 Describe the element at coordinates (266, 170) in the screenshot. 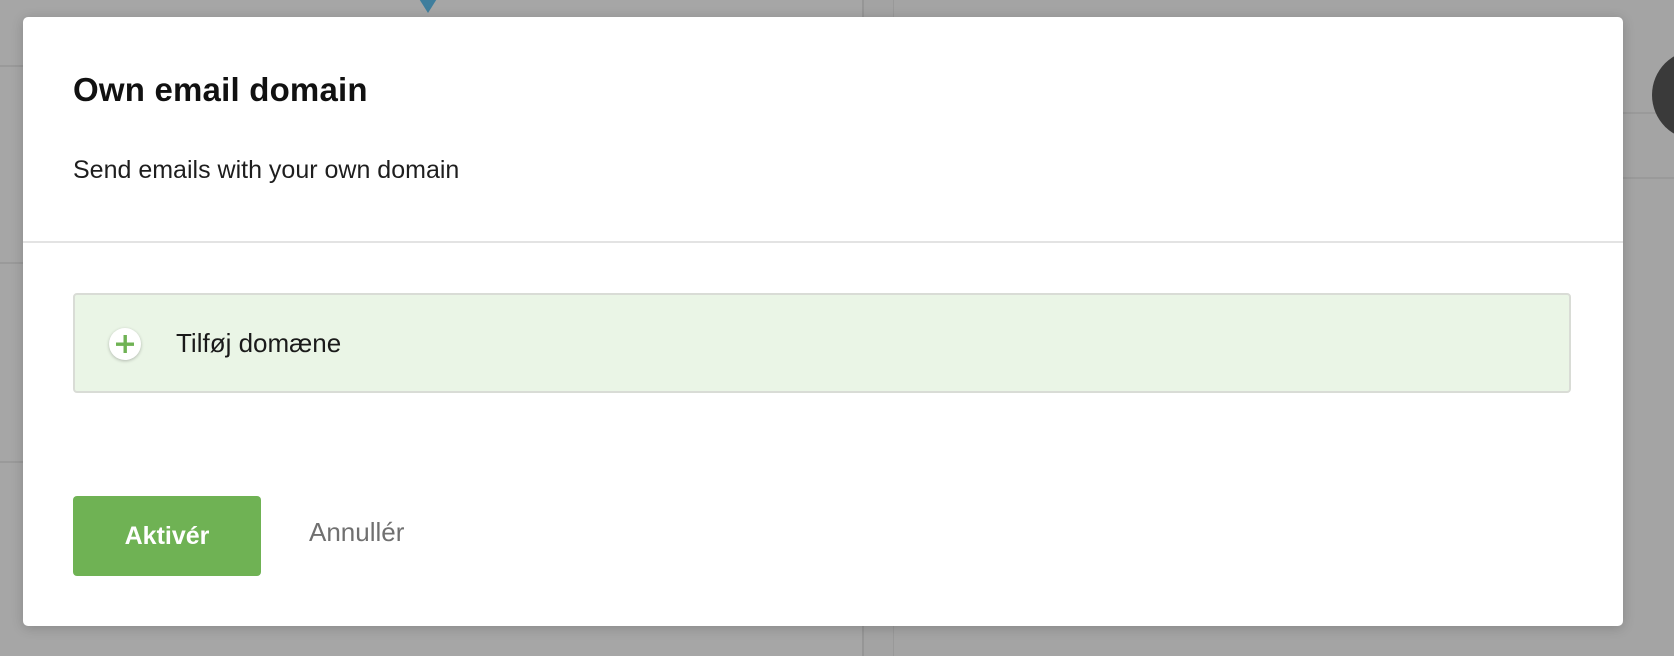

I see `dialog-subtitle: Send emails with your own domain` at that location.